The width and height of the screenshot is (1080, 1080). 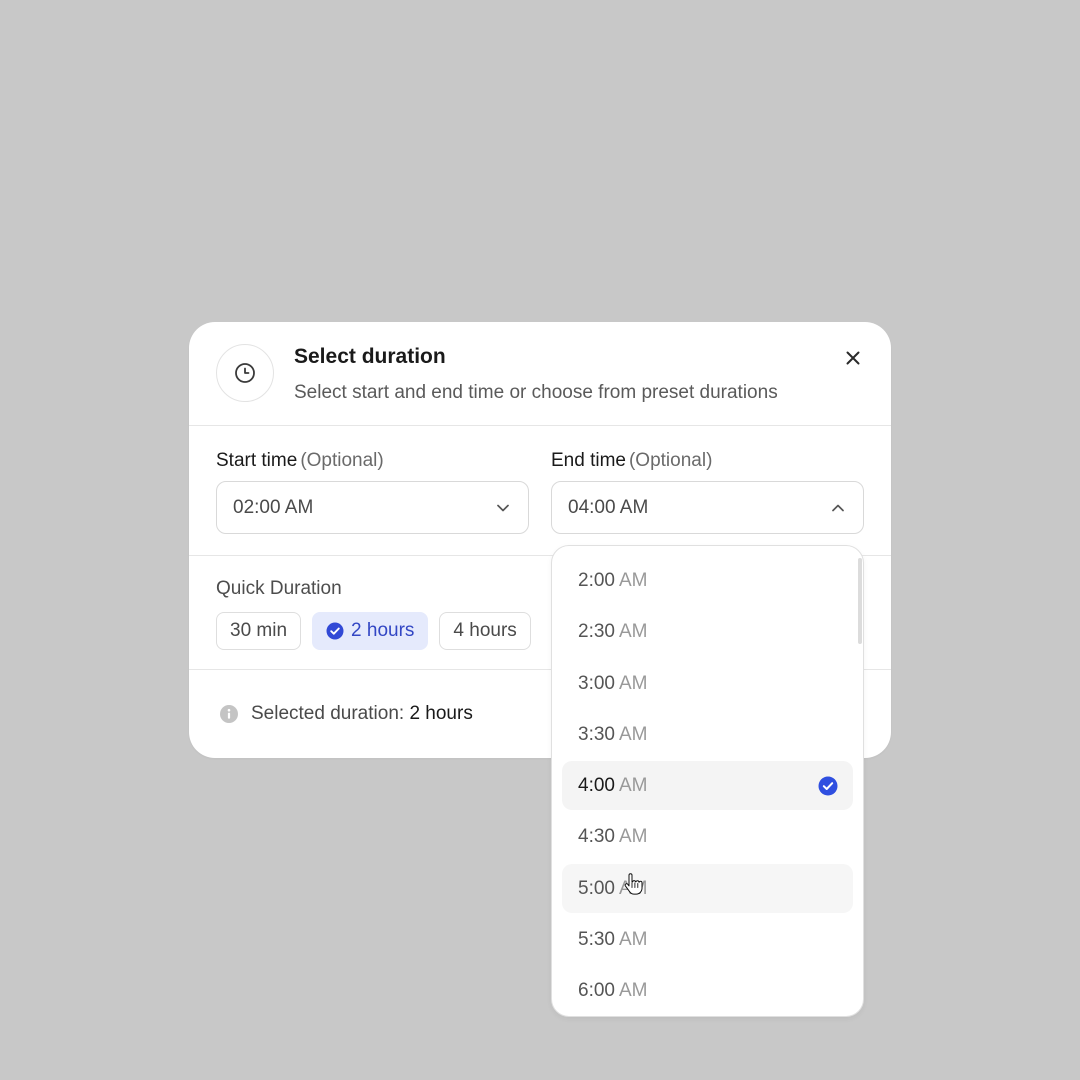 I want to click on quick-duration-label: Quick Duration, so click(x=279, y=588).